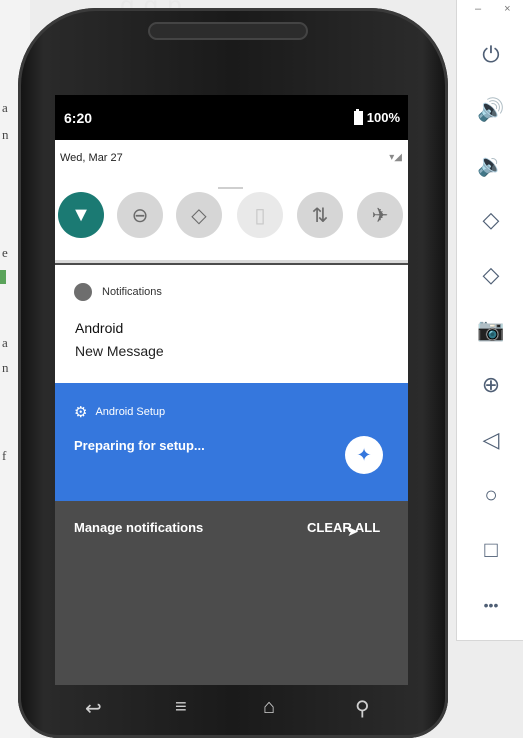 This screenshot has width=523, height=738. I want to click on do-not-disturb-icon: ⊖, so click(140, 215).